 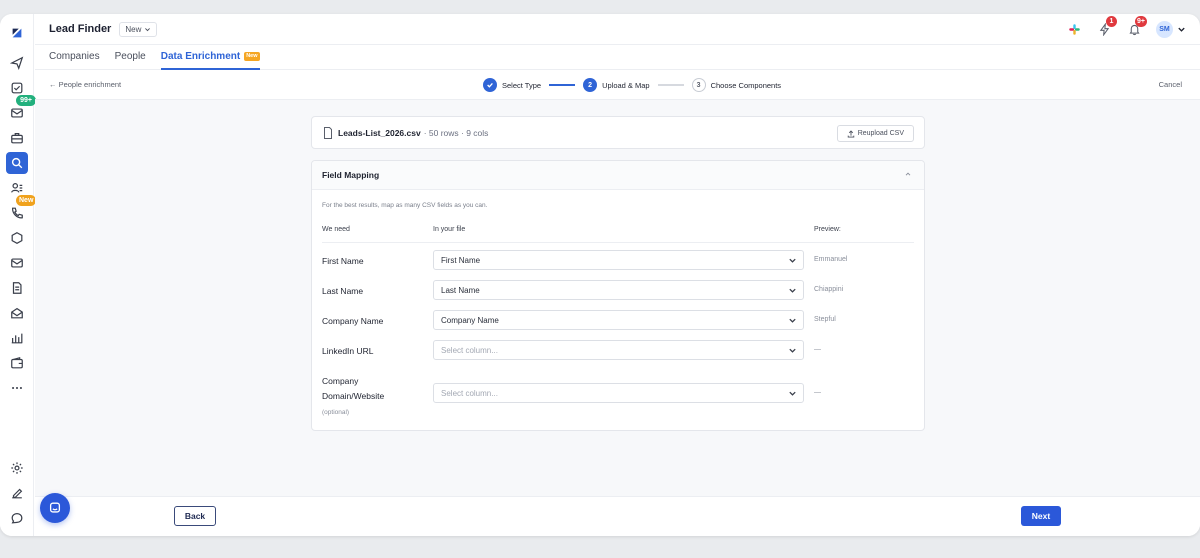 What do you see at coordinates (18, 275) in the screenshot?
I see `sidebar: 99+ New` at bounding box center [18, 275].